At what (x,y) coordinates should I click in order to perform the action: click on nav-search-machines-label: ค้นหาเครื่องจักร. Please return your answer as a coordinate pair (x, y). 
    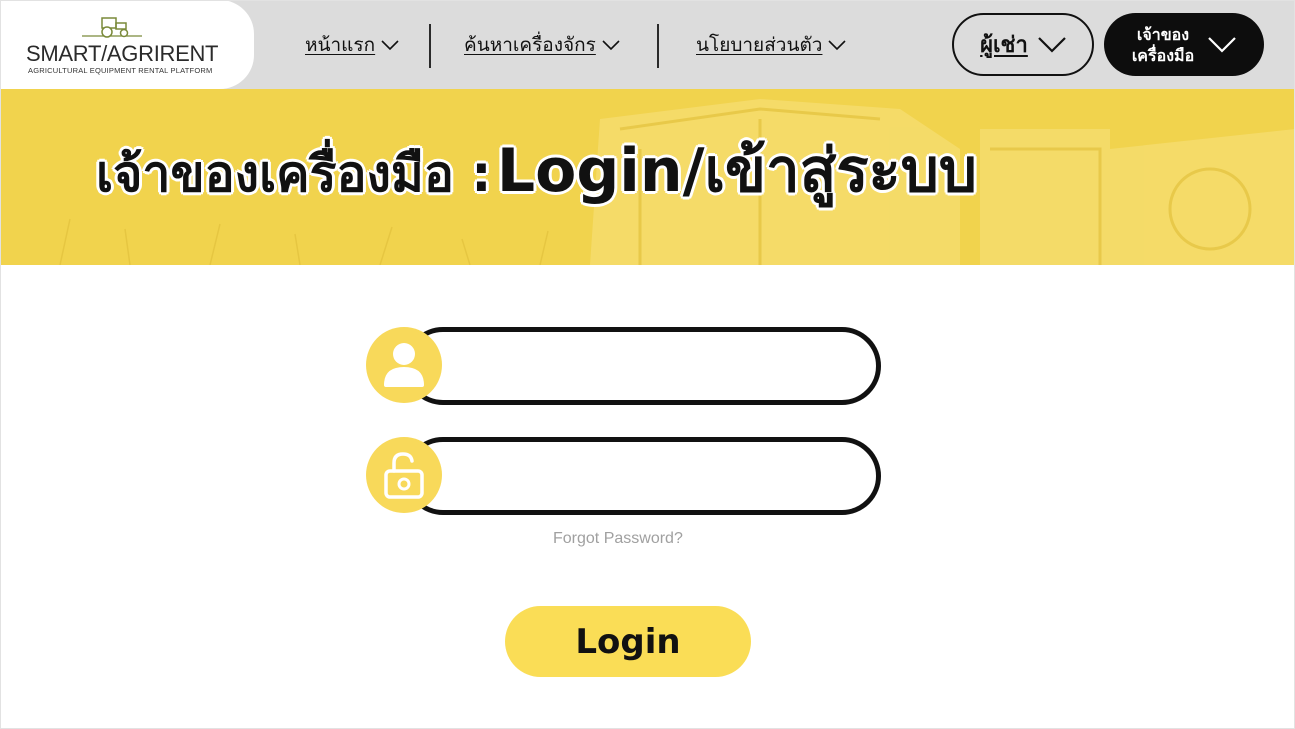
    Looking at the image, I should click on (530, 45).